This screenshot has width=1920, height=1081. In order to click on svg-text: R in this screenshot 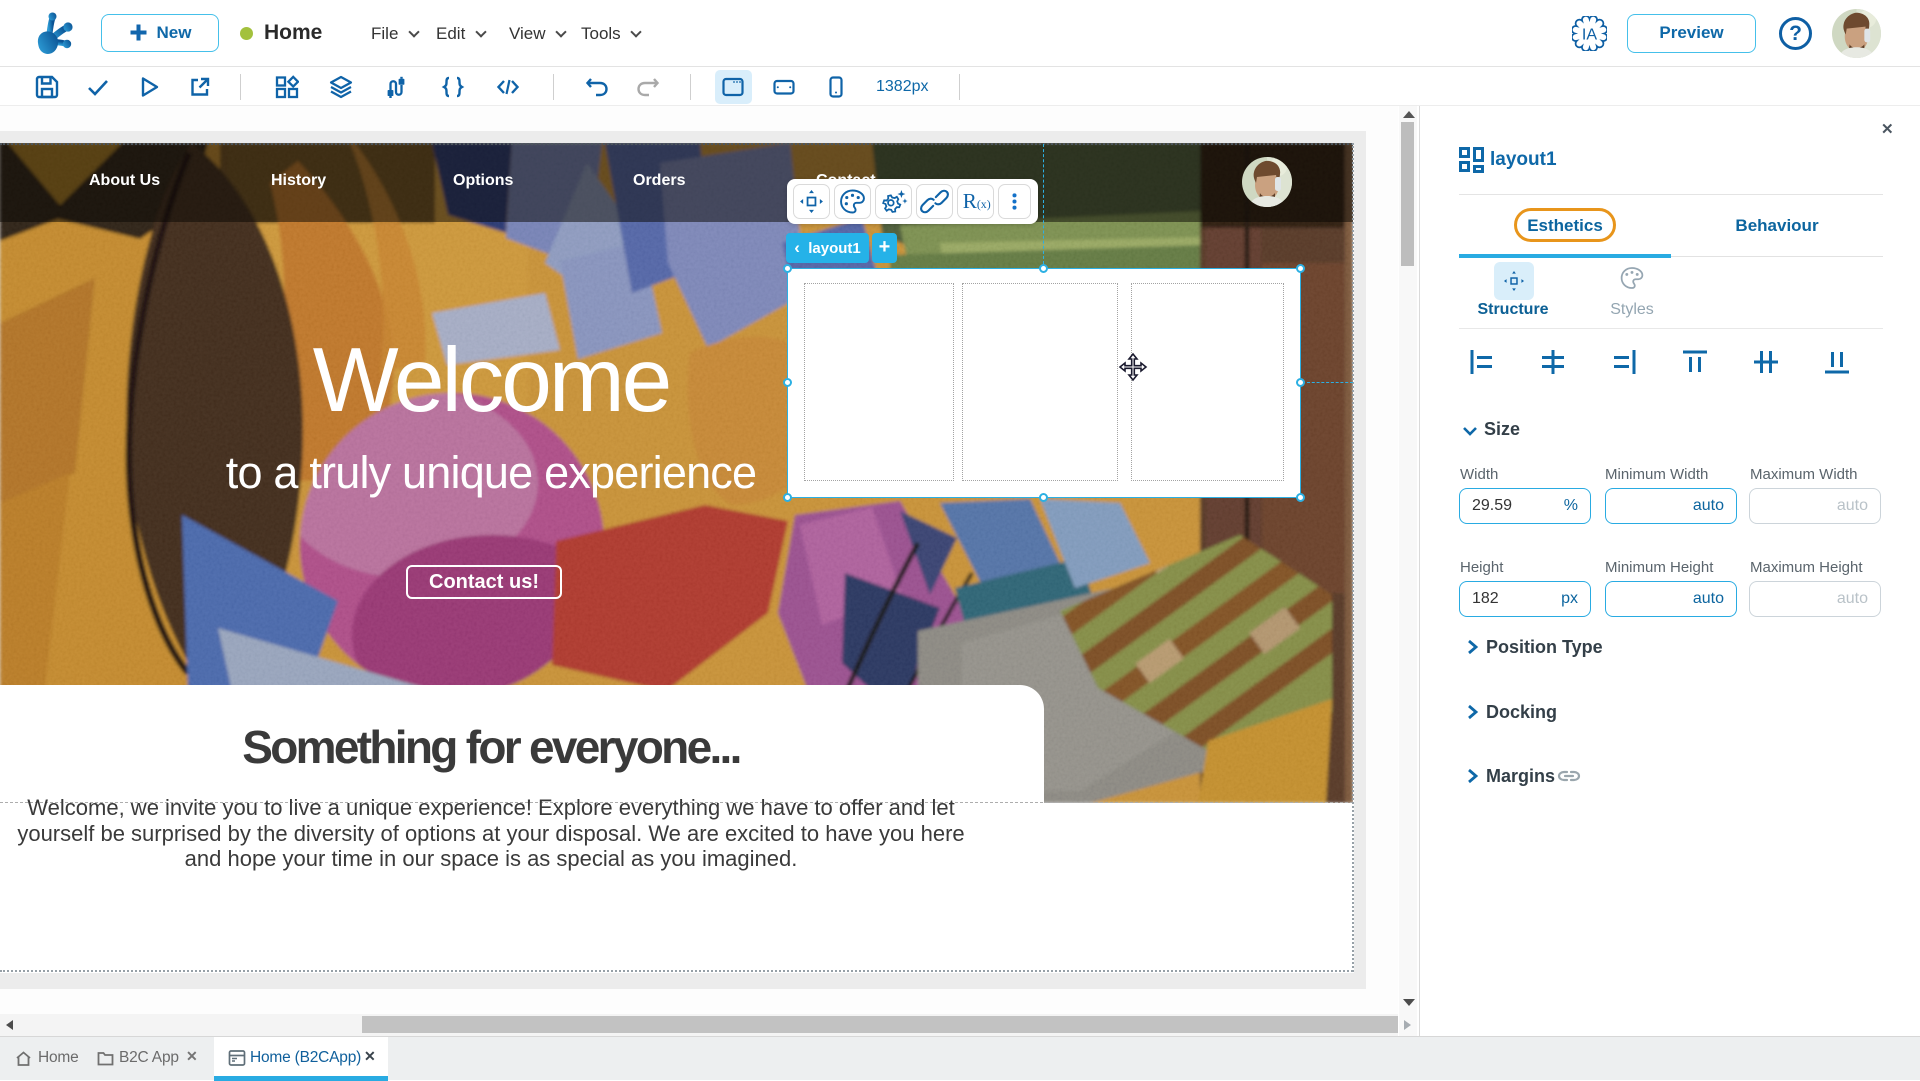, I will do `click(970, 201)`.